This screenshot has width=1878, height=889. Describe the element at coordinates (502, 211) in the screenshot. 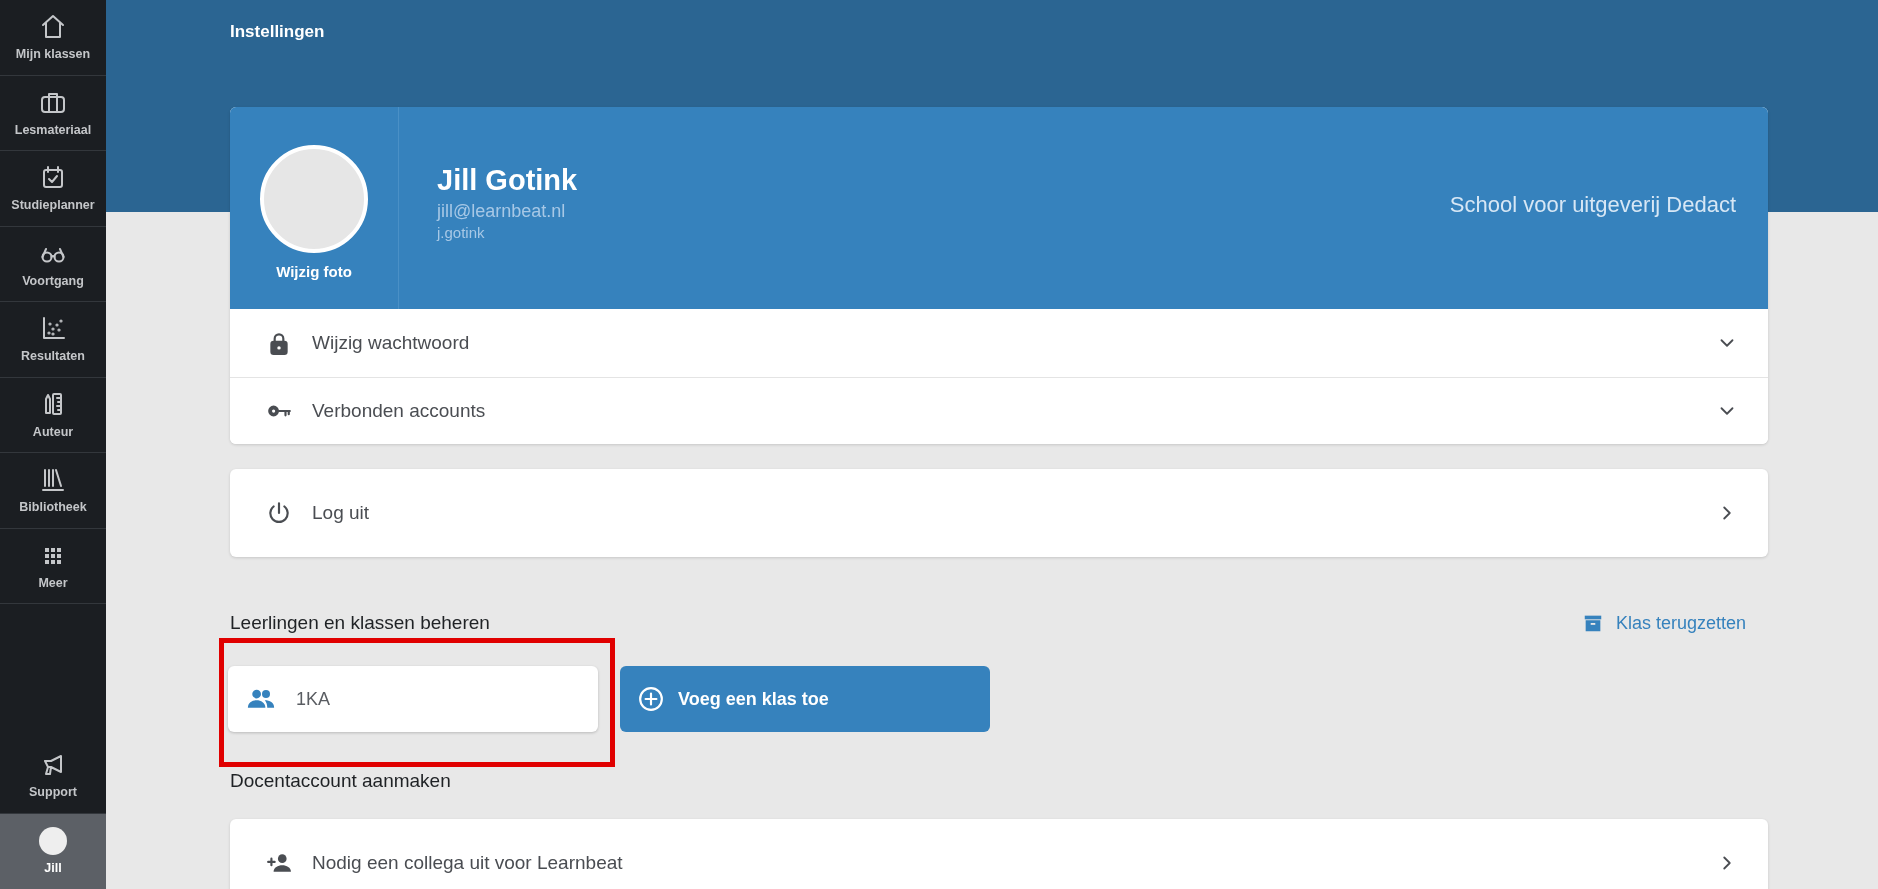

I see `user-email: jill@learnbeat.nl` at that location.